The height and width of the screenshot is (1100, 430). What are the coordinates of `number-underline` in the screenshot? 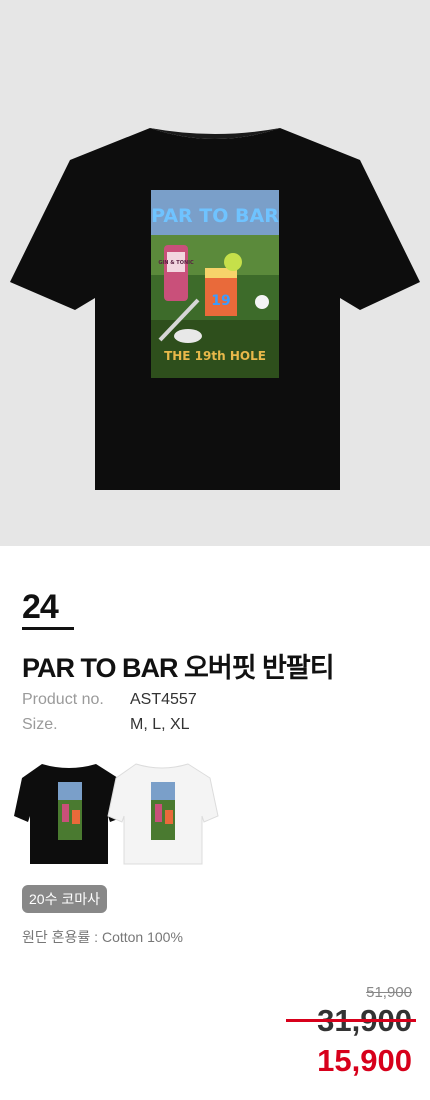 It's located at (48, 628).